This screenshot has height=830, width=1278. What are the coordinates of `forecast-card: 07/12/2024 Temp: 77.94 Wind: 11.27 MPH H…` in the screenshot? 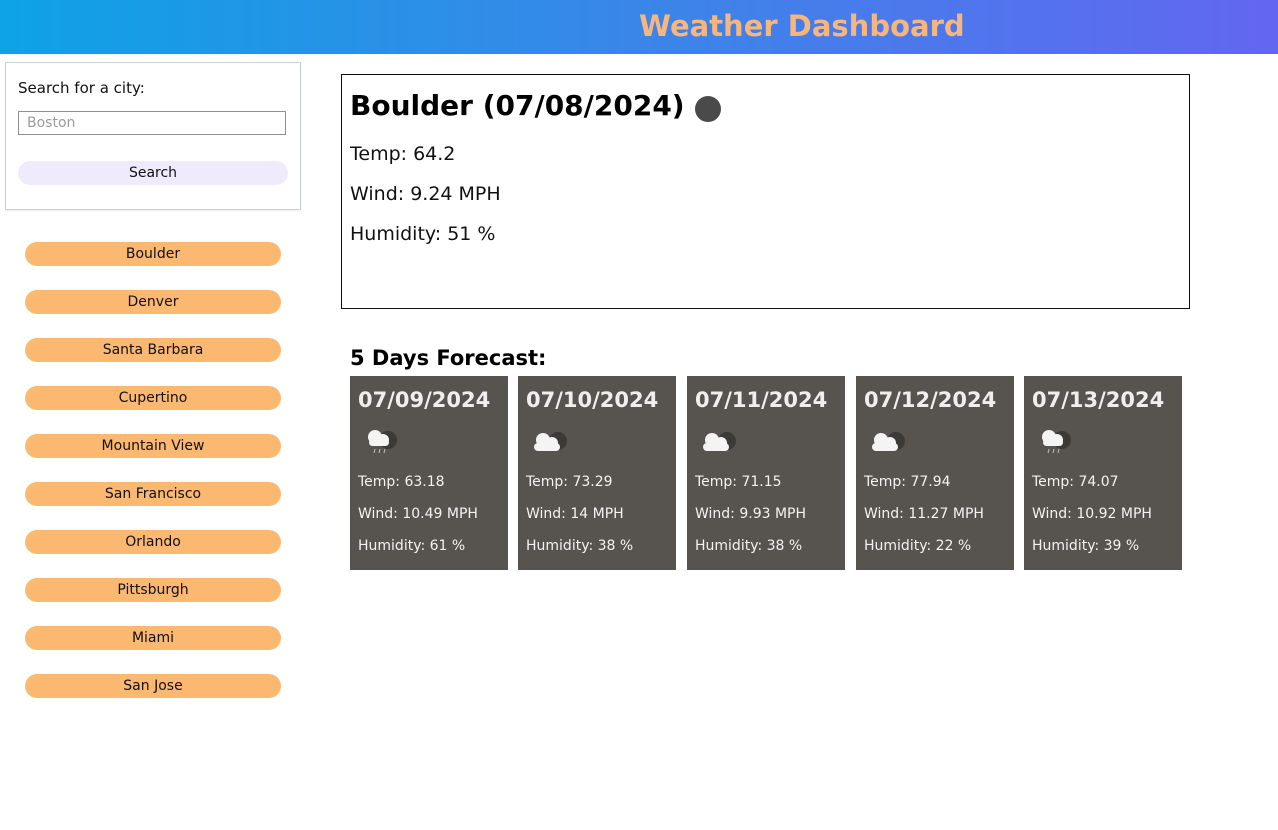 It's located at (935, 473).